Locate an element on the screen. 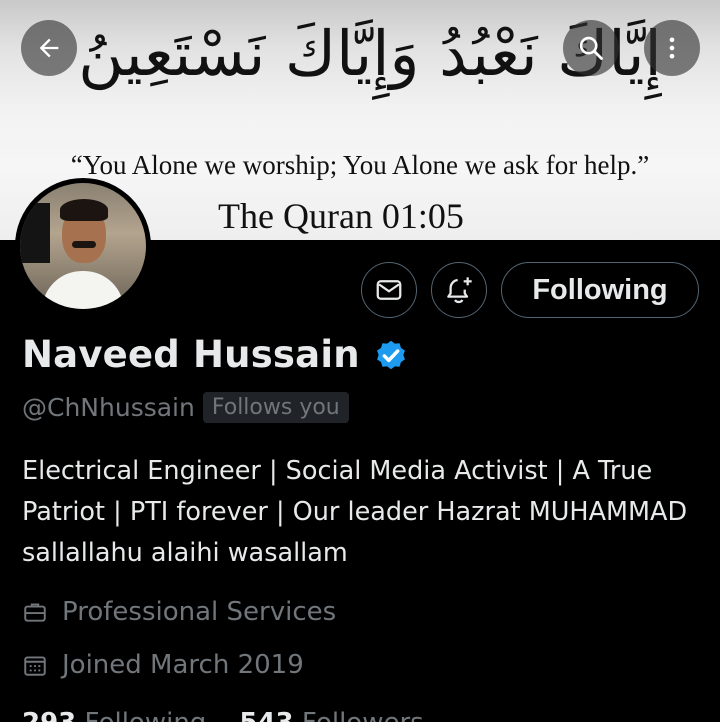 This screenshot has width=720, height=722. search-button is located at coordinates (591, 48).